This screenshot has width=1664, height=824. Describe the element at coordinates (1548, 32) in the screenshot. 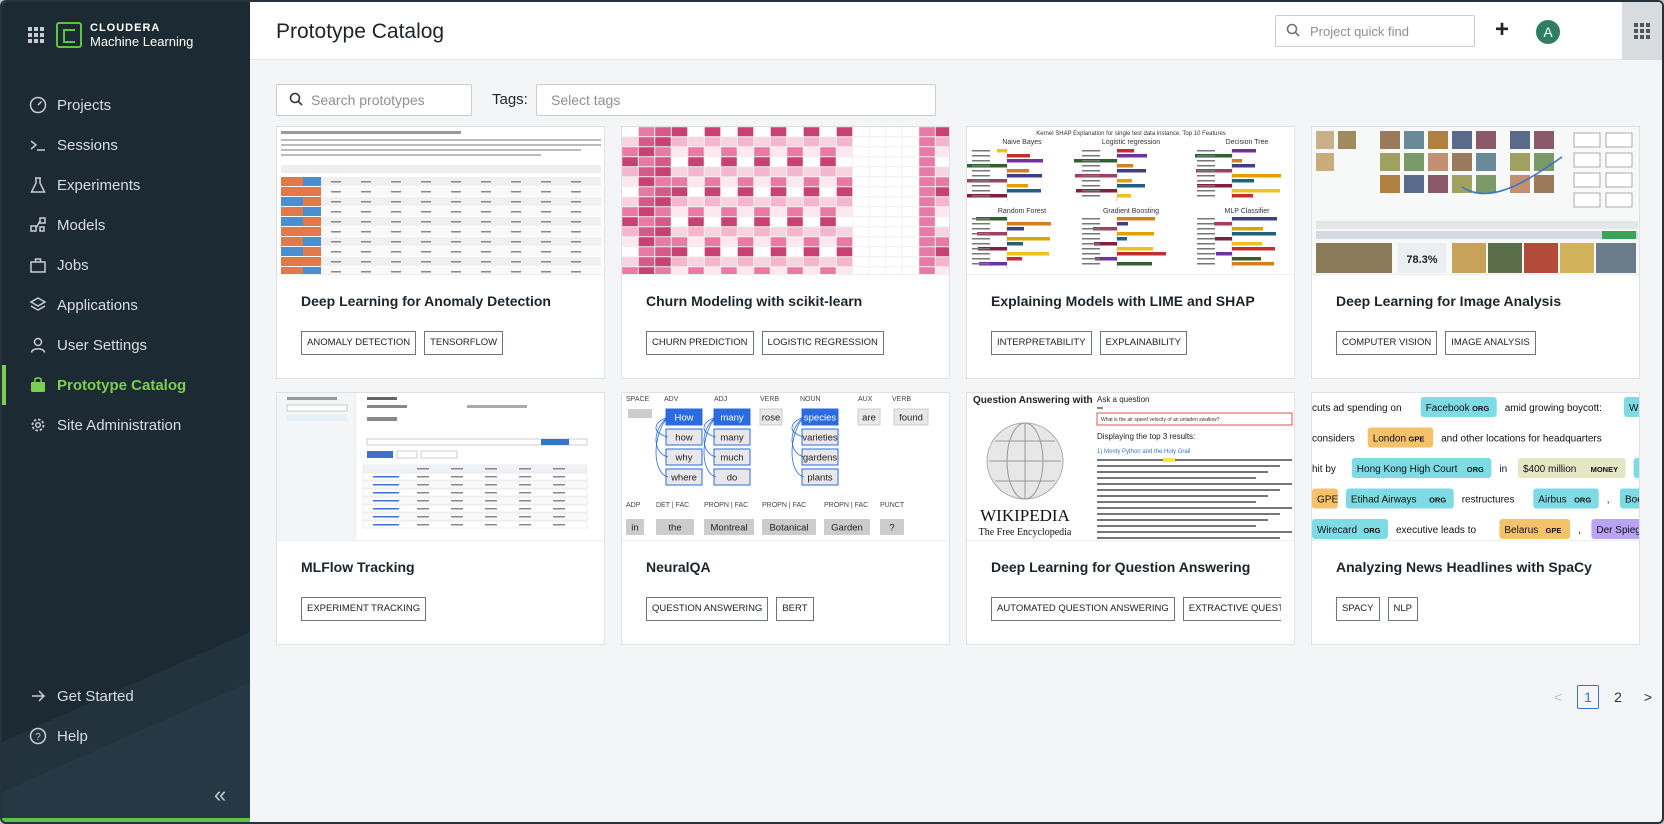

I see `avatar: A` at that location.